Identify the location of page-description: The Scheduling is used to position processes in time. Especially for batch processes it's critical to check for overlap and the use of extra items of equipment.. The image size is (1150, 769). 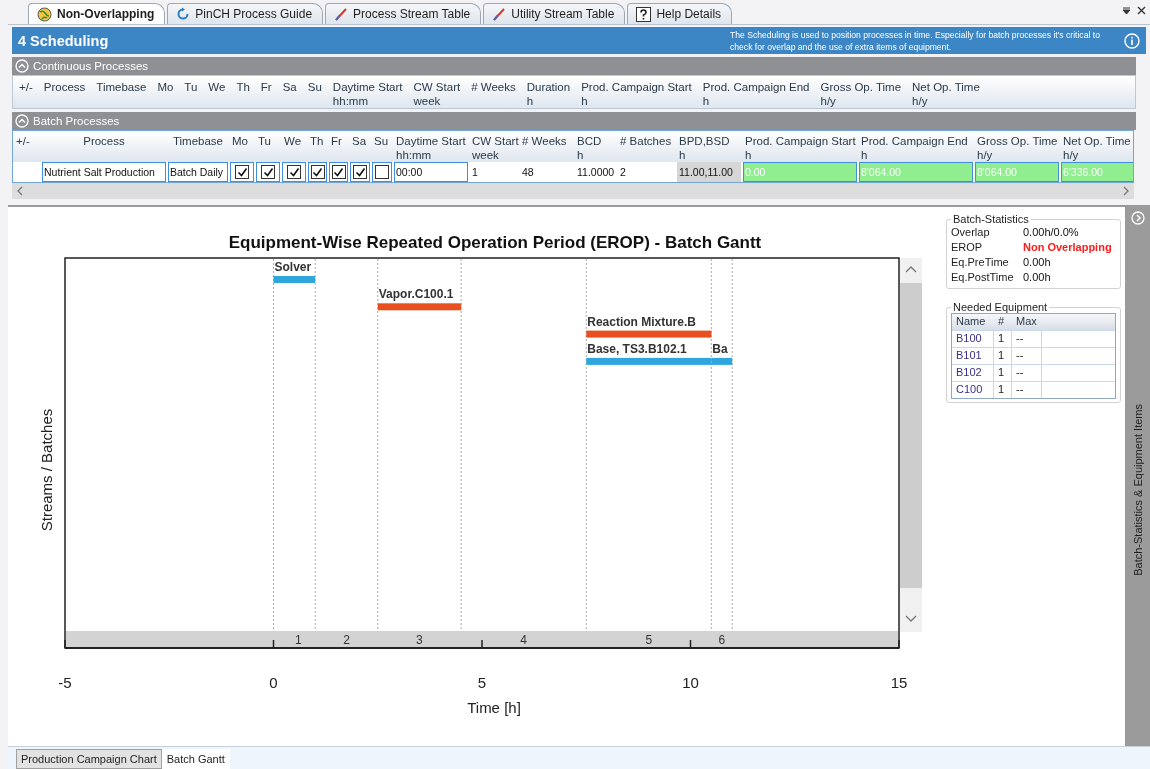
(915, 40).